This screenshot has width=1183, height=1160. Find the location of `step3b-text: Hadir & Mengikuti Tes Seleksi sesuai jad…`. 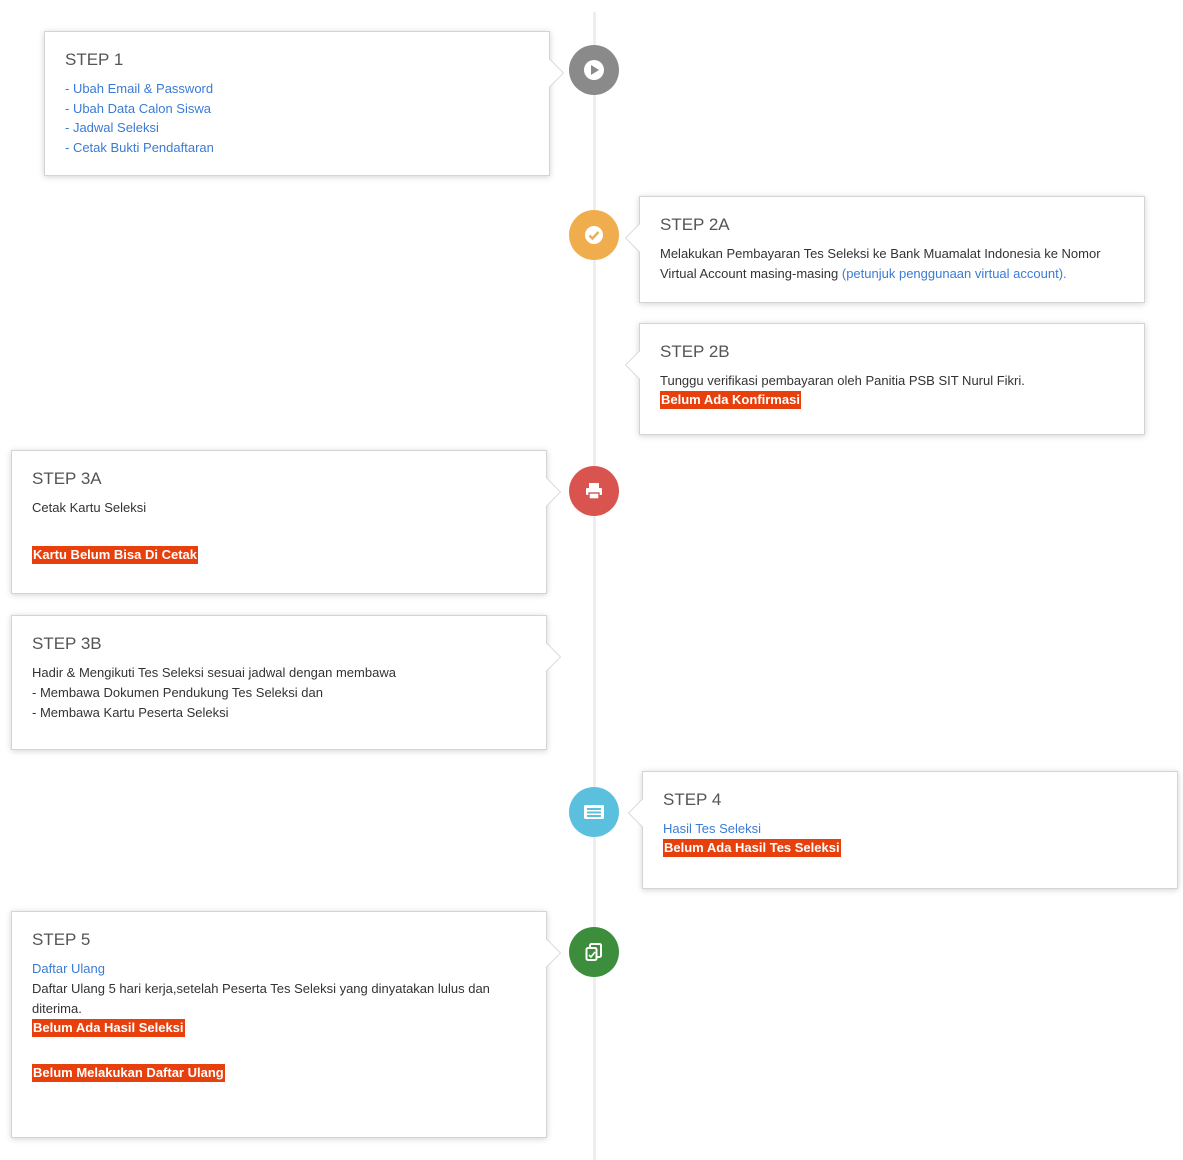

step3b-text: Hadir & Mengikuti Tes Seleksi sesuai jad… is located at coordinates (214, 692).